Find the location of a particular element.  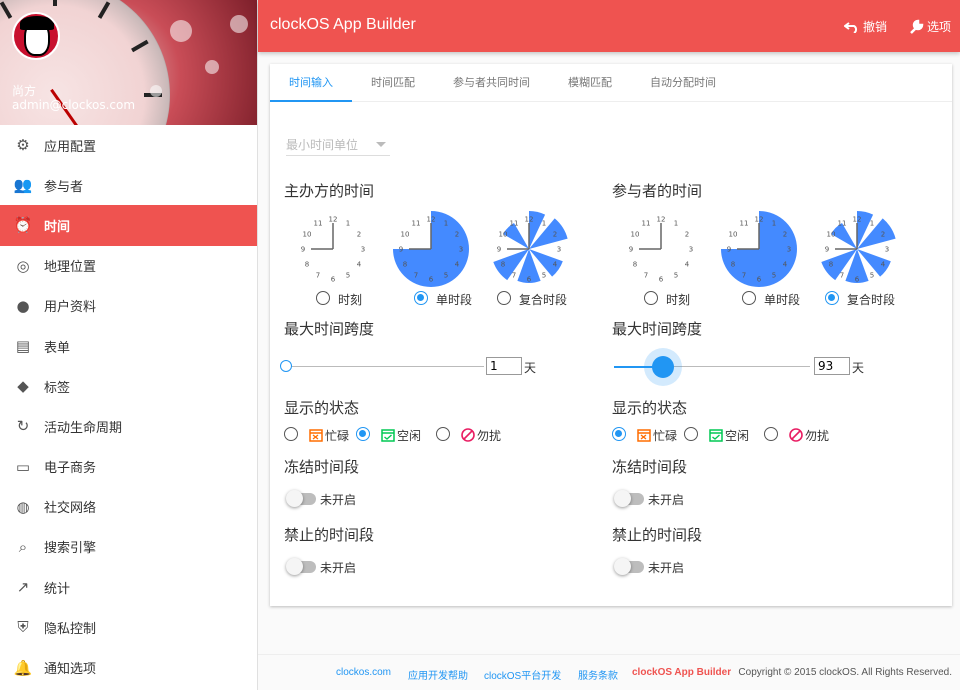

organizer-forbidden-toggle is located at coordinates (301, 566).